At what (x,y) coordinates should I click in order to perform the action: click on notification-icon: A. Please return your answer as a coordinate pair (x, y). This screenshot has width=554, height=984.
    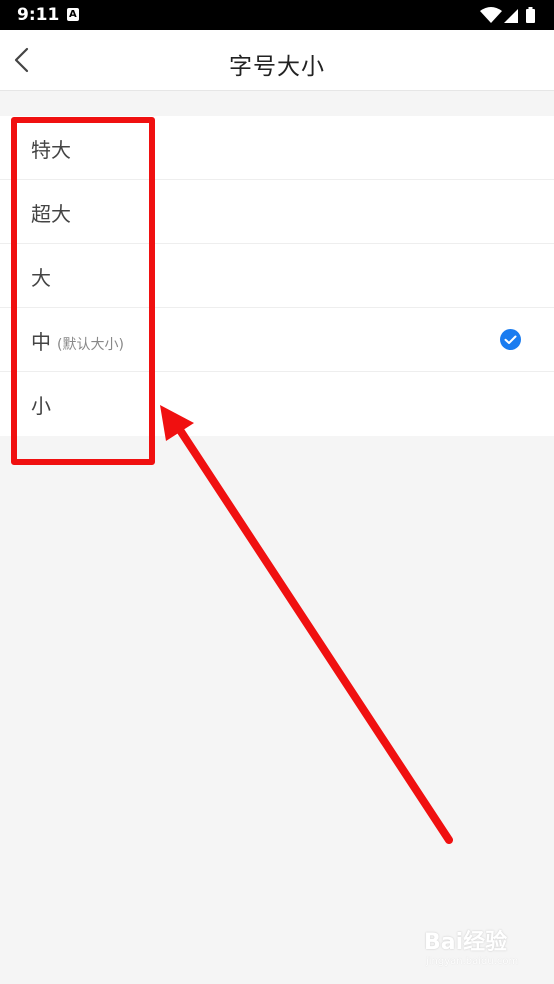
    Looking at the image, I should click on (73, 14).